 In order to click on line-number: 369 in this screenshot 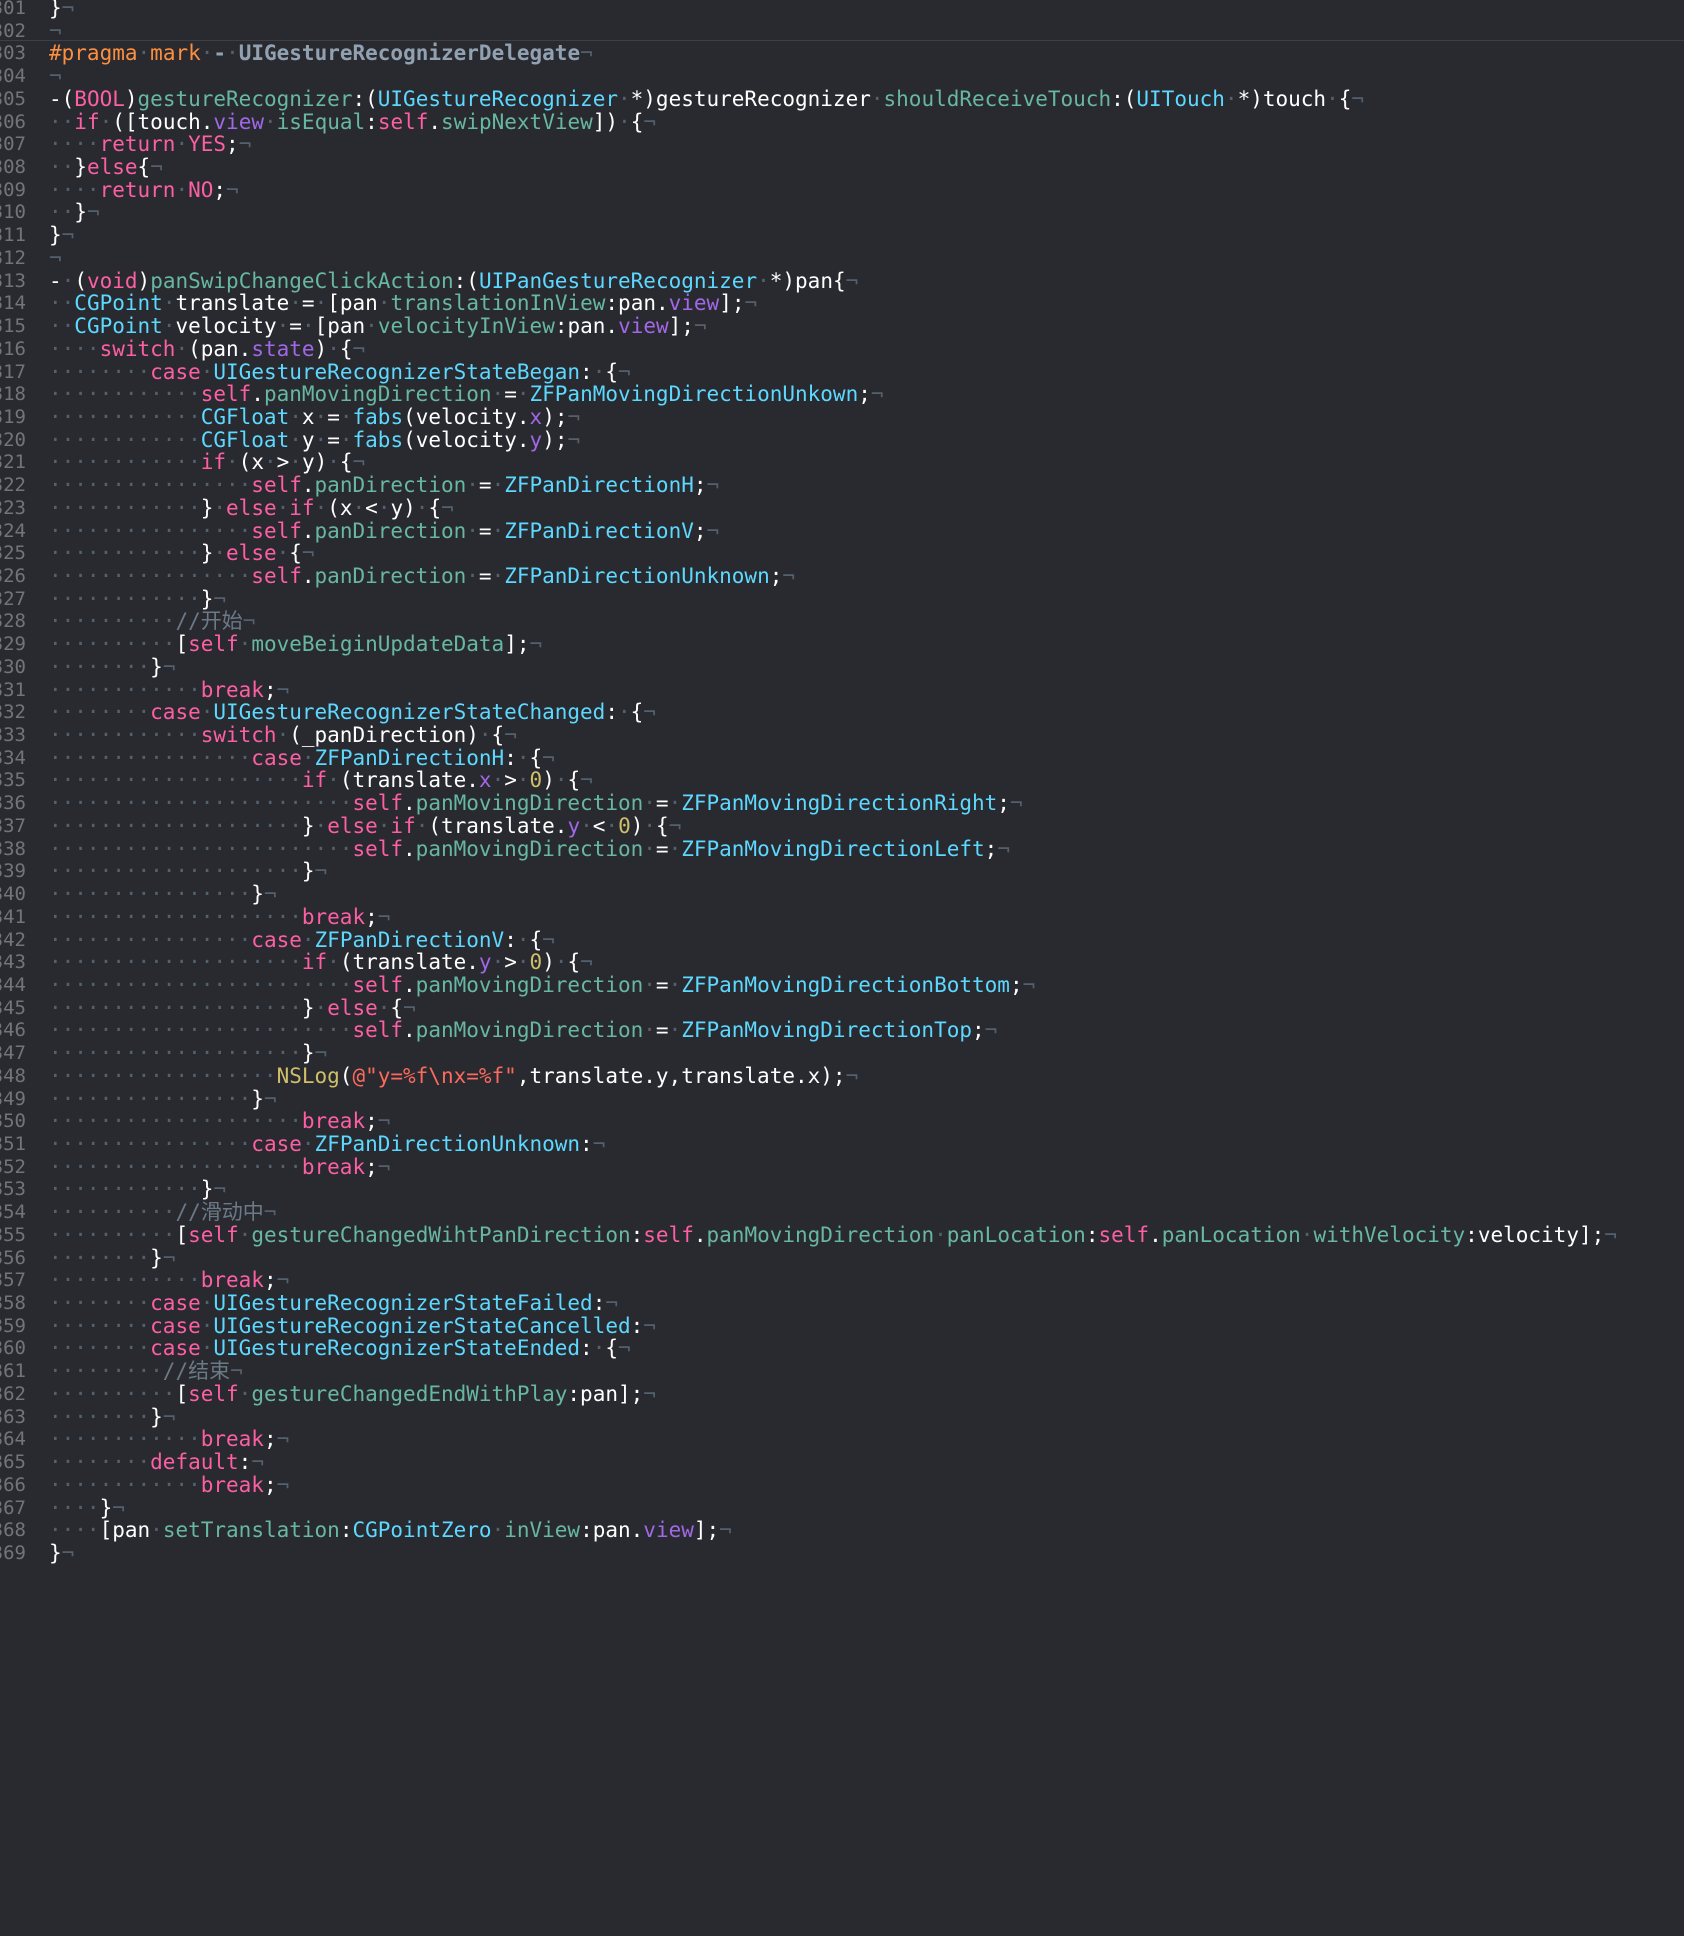, I will do `click(13, 1552)`.